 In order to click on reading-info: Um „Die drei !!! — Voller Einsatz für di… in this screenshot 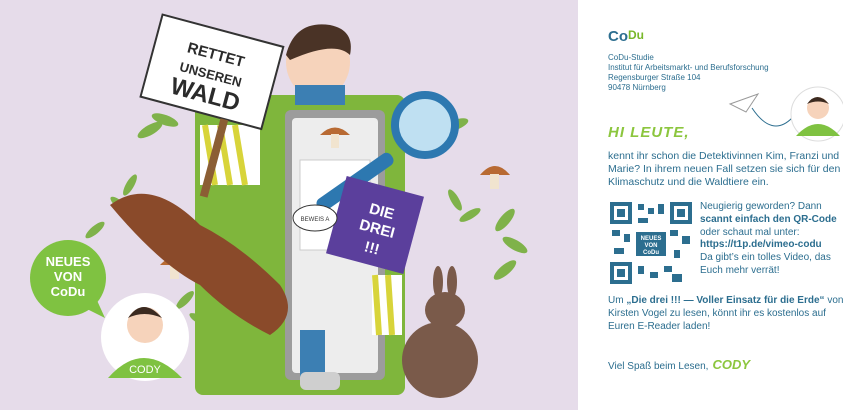, I will do `click(725, 313)`.